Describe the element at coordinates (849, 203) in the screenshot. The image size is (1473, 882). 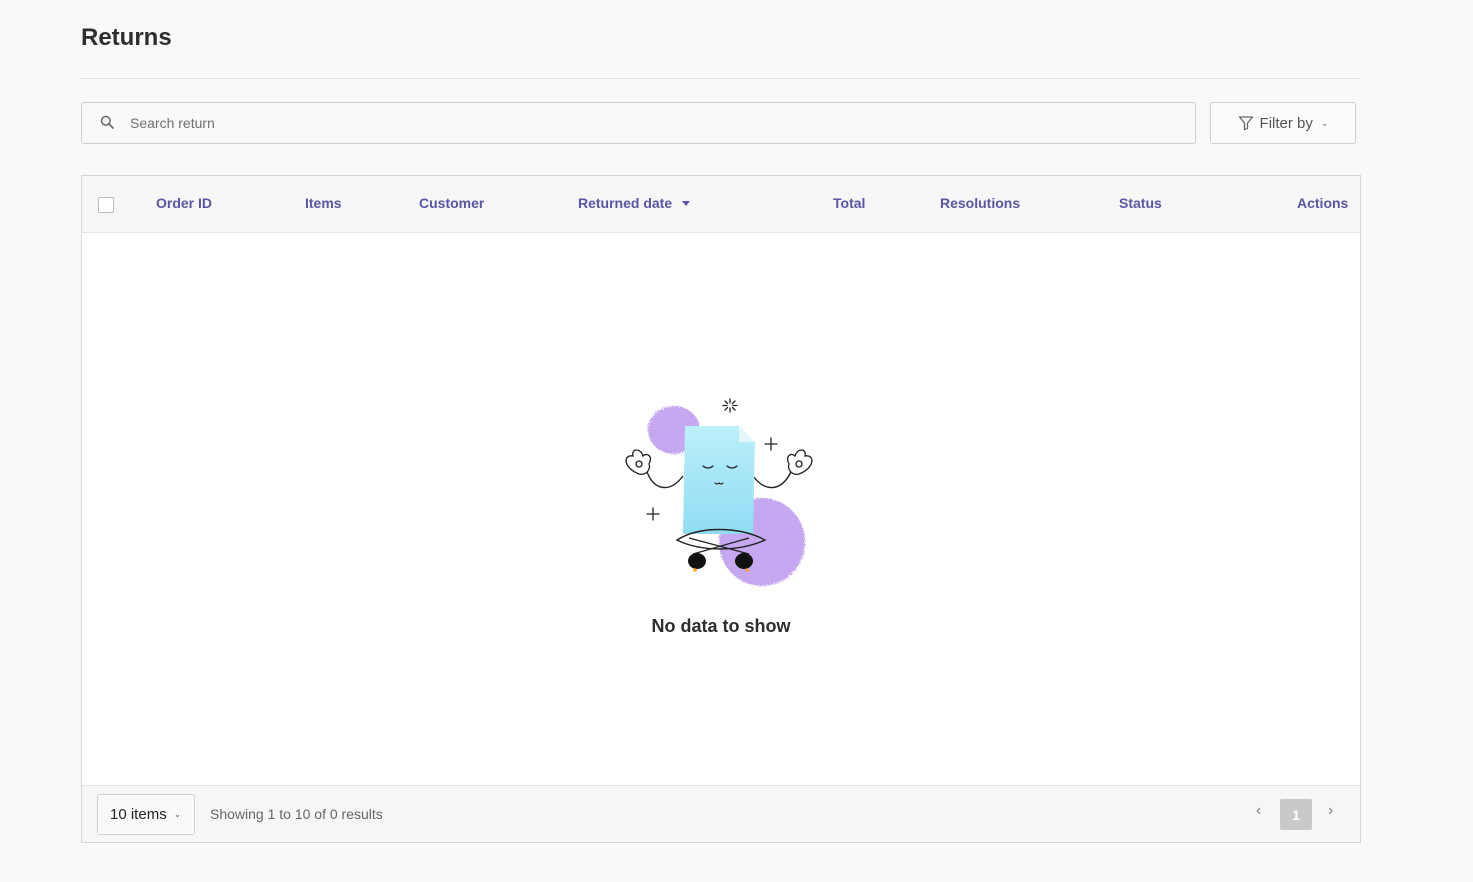
I see `column-header-total: Total` at that location.